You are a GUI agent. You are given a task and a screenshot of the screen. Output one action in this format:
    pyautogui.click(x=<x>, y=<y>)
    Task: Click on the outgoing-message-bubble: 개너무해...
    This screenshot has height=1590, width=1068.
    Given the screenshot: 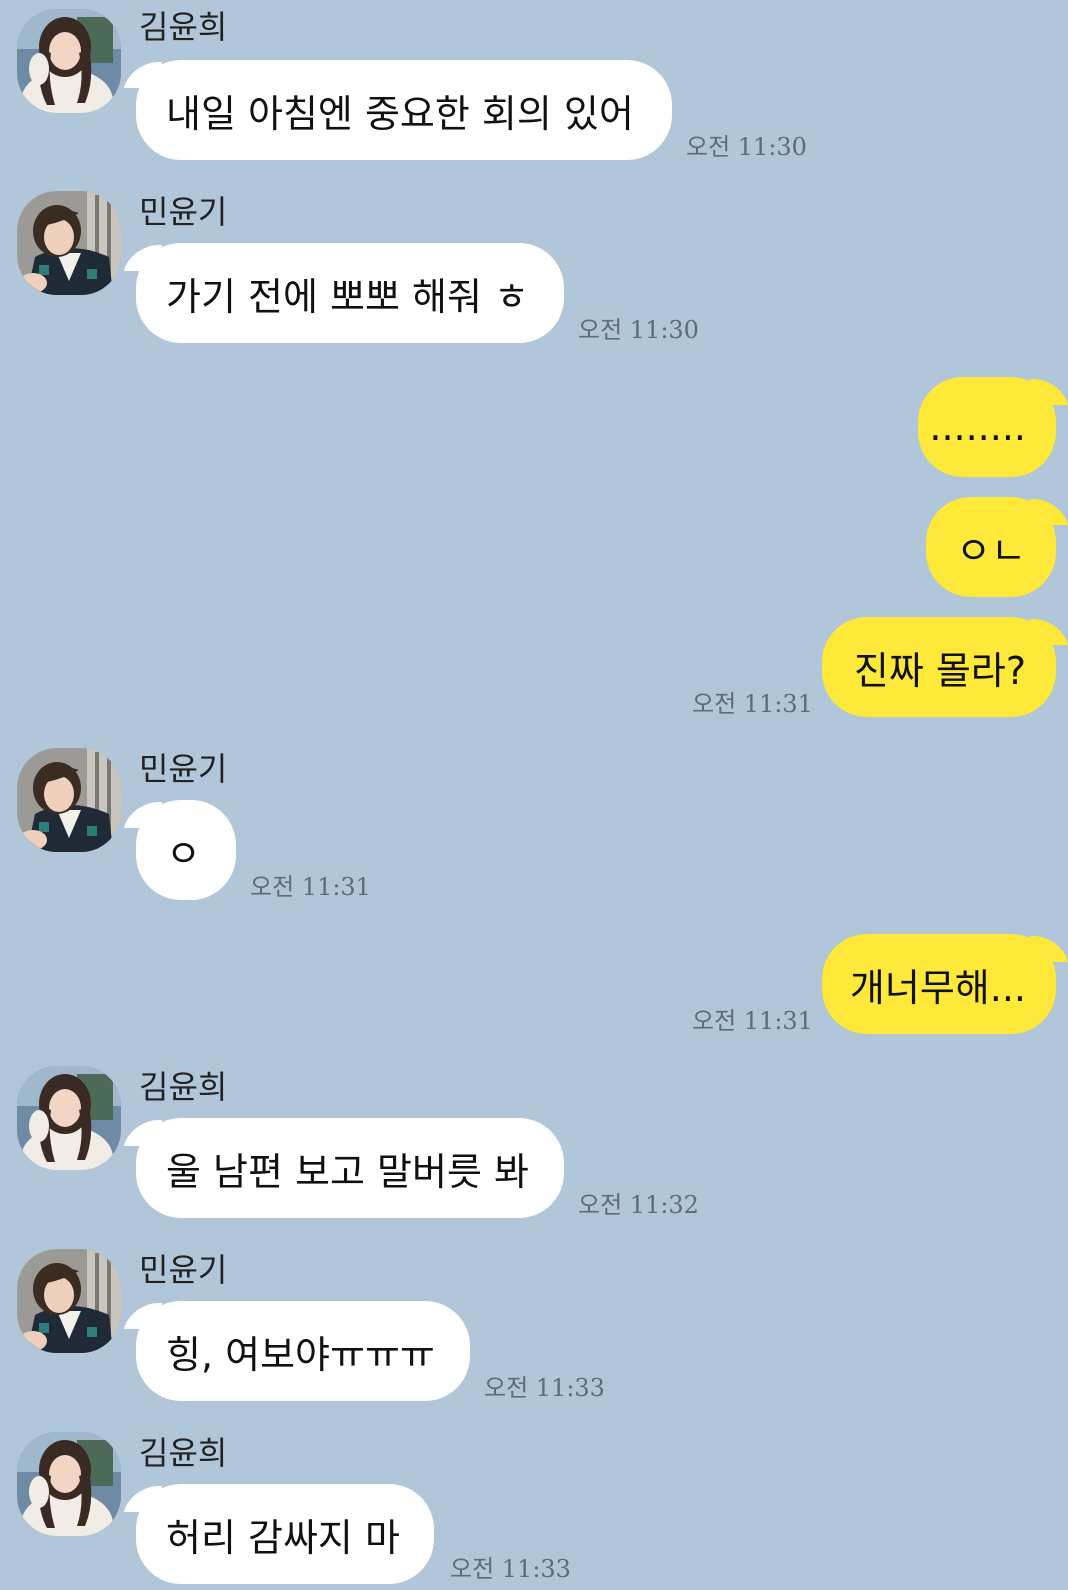 What is the action you would take?
    pyautogui.click(x=939, y=984)
    